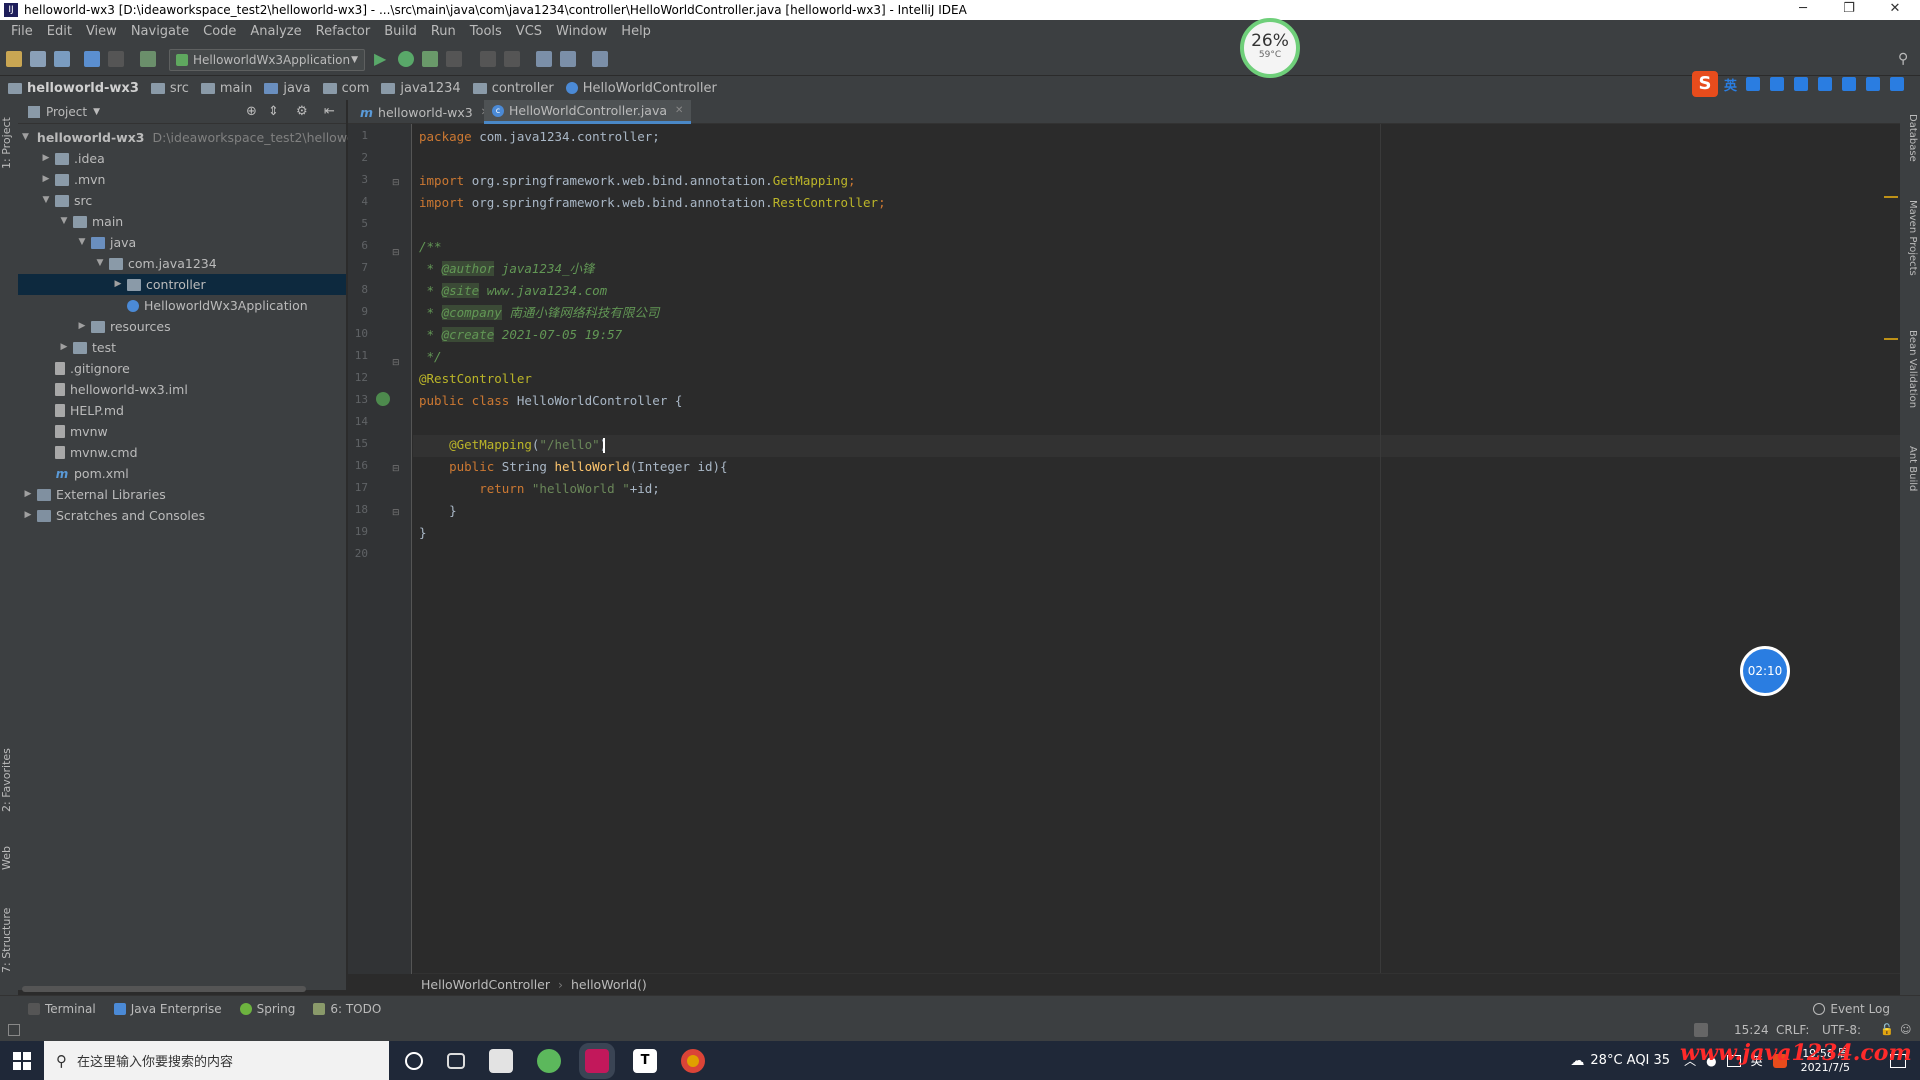 The width and height of the screenshot is (1920, 1080). Describe the element at coordinates (182, 368) in the screenshot. I see `tree-item: .gitignore` at that location.